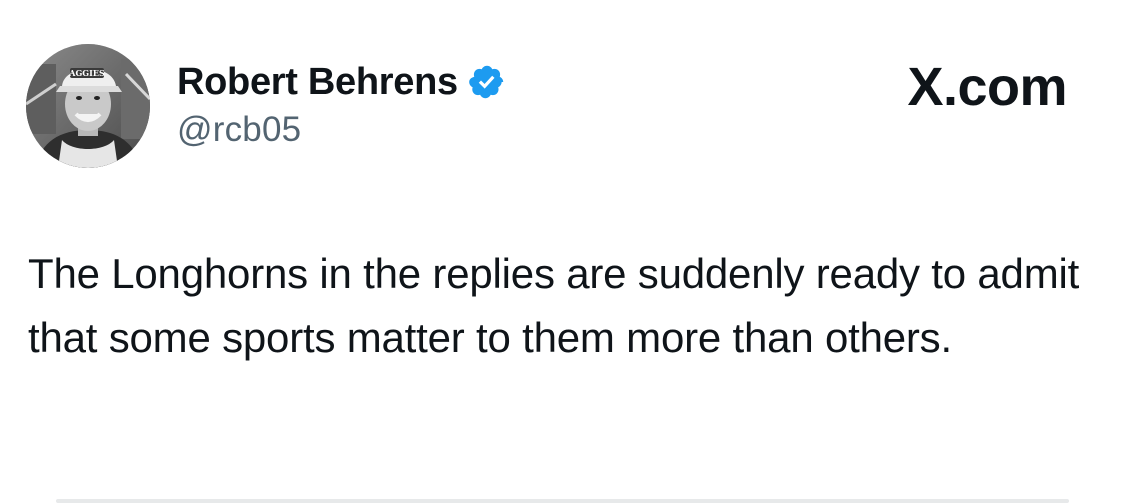  I want to click on x-brand-logo: X.com, so click(987, 87).